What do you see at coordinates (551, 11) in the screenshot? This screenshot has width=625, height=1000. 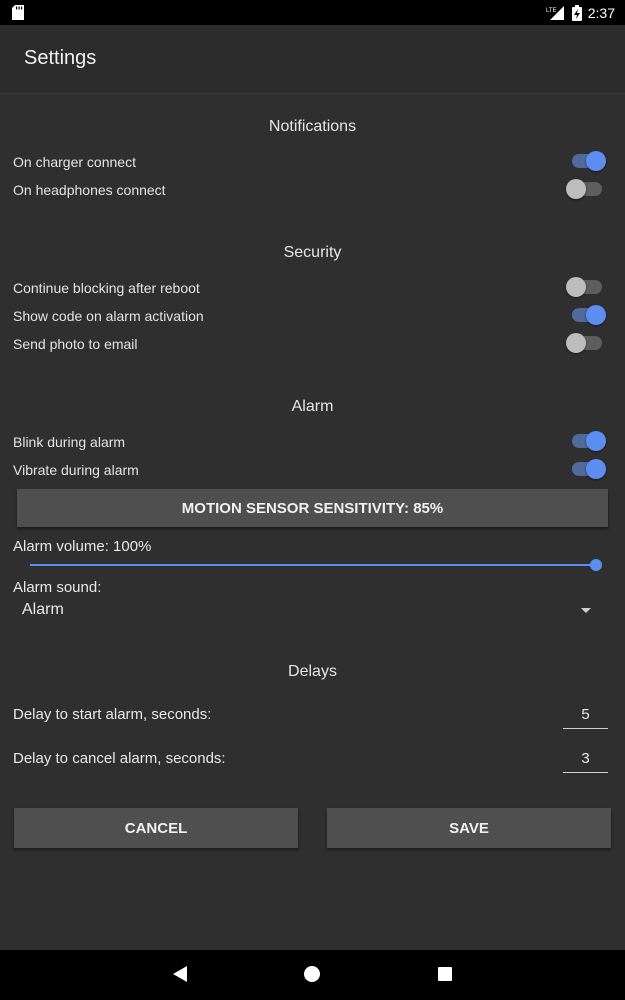 I see `svg-text: LTE` at bounding box center [551, 11].